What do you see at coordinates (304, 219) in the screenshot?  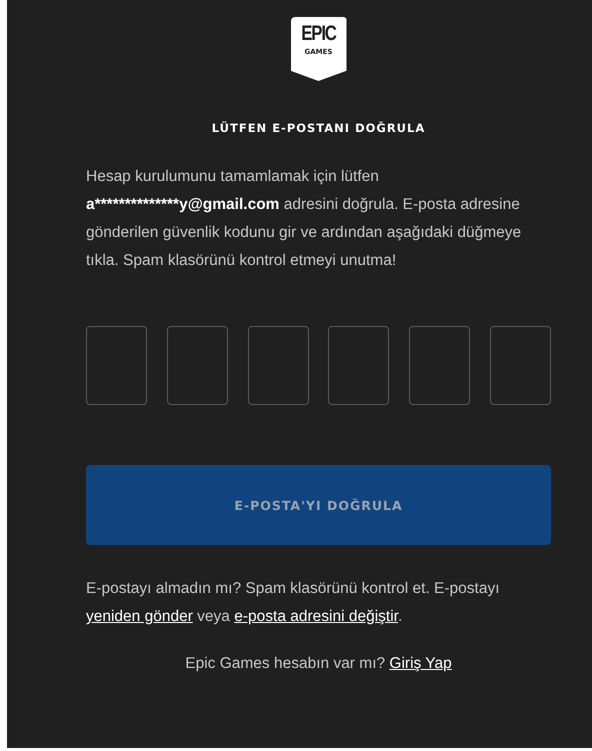 I see `instructions-text: Hesap kurulumunu tamamlamak için lütfen a**************y@gmail.com adresini doğrula. E-posta adresine gönderilen güvenlik kodunu gir ve ardından aşağıdaki düğmeye tıkla. Spam klasörünü kontrol etmeyi unutma!` at bounding box center [304, 219].